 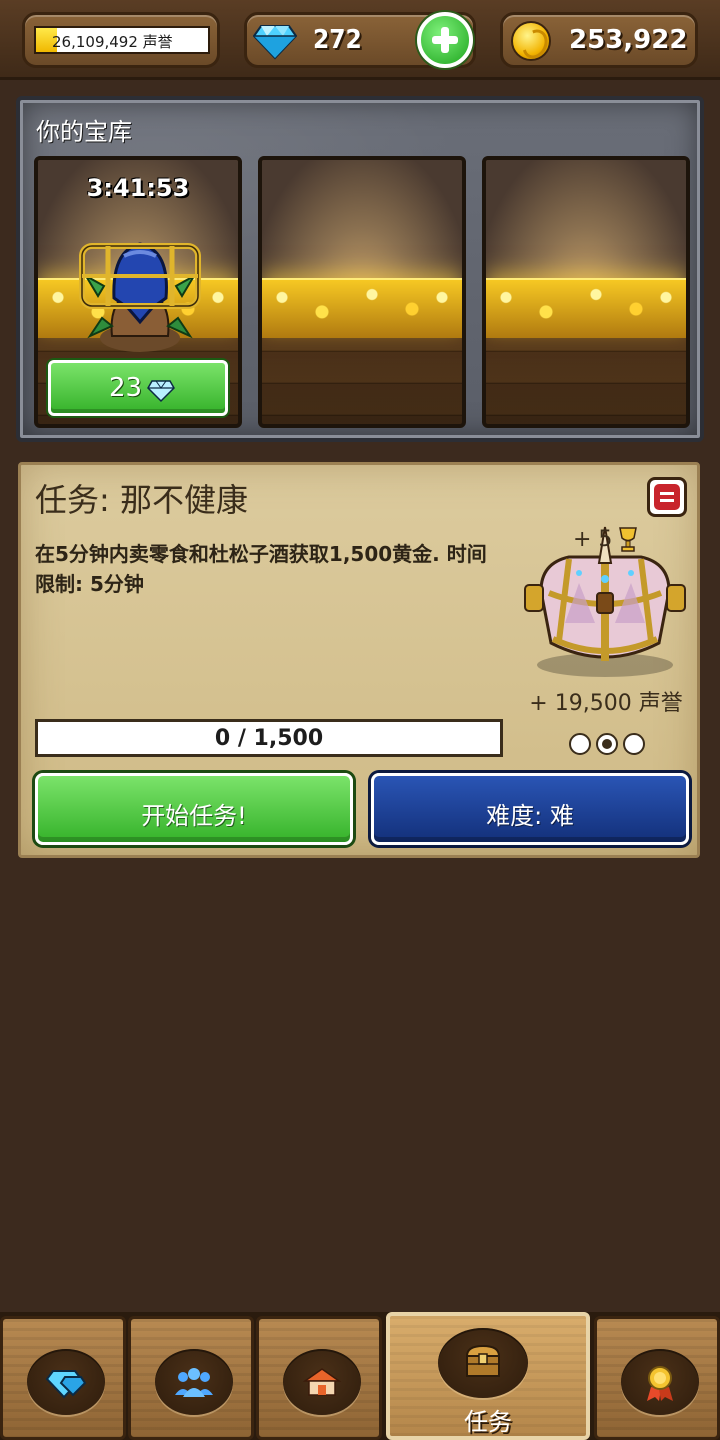 I want to click on gold-coin-icon, so click(x=531, y=41).